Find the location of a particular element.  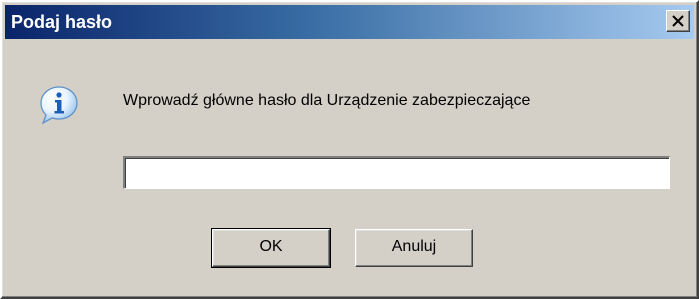

ok-button: OK is located at coordinates (271, 248).